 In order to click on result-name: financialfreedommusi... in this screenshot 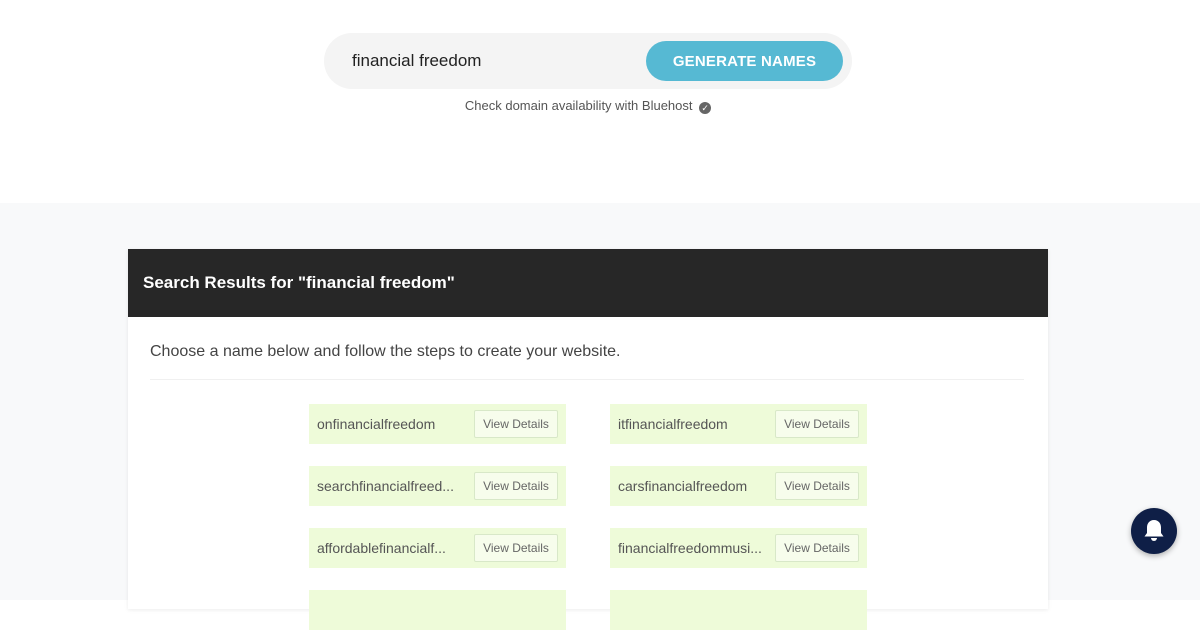, I will do `click(690, 548)`.